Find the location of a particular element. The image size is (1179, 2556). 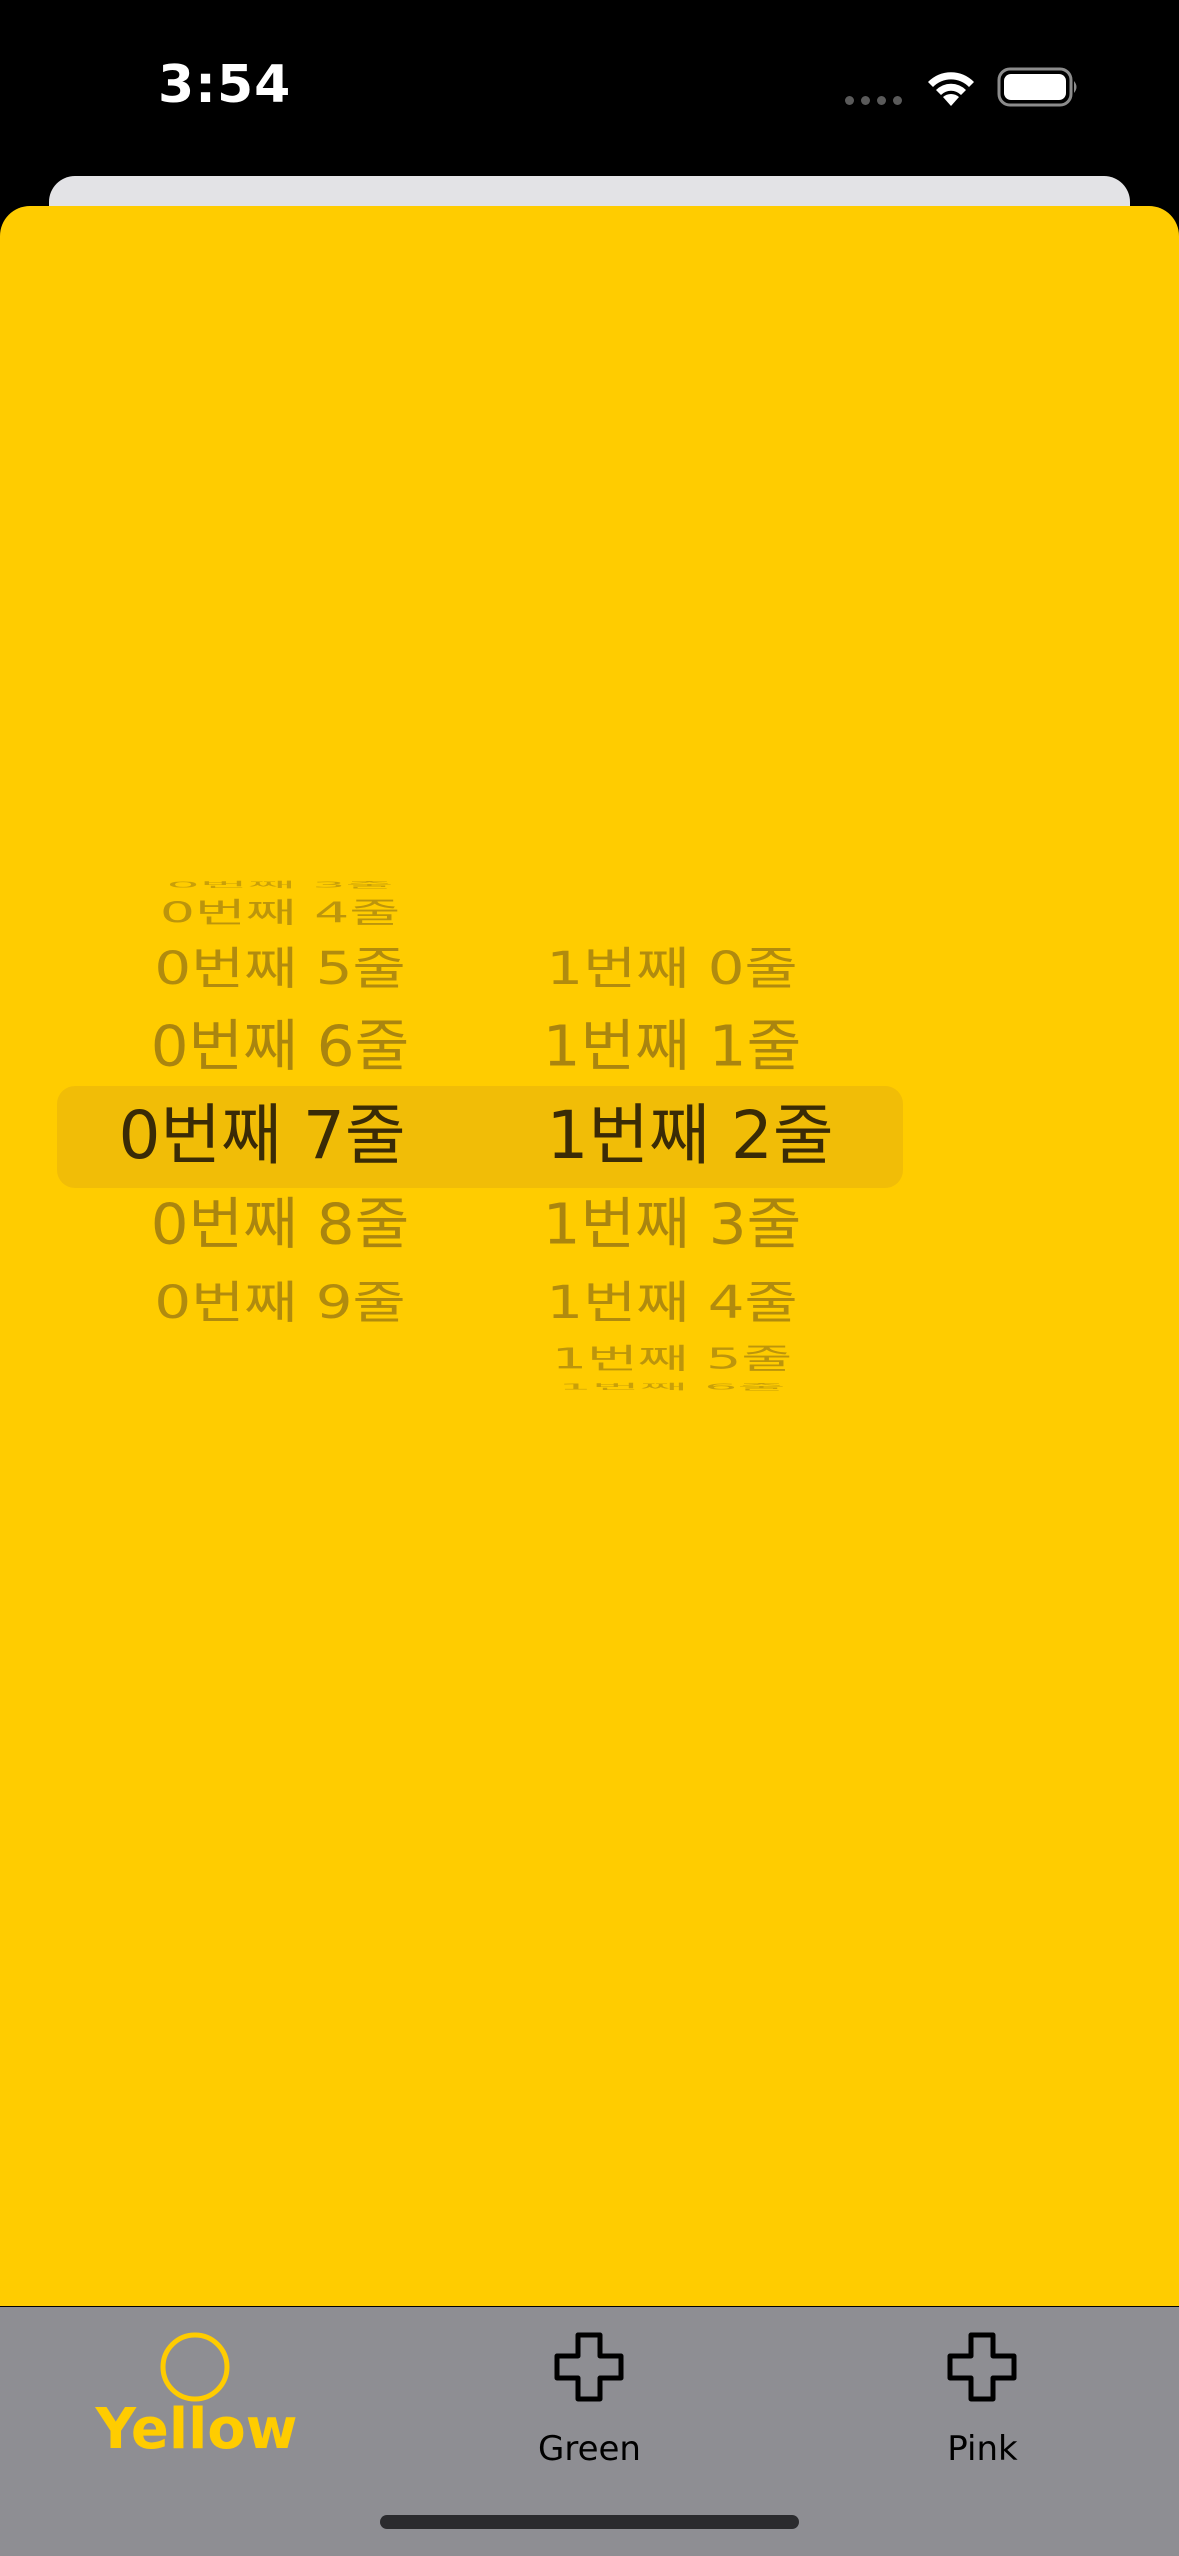

picker-row: 1번째 5줄 is located at coordinates (672, 1360).